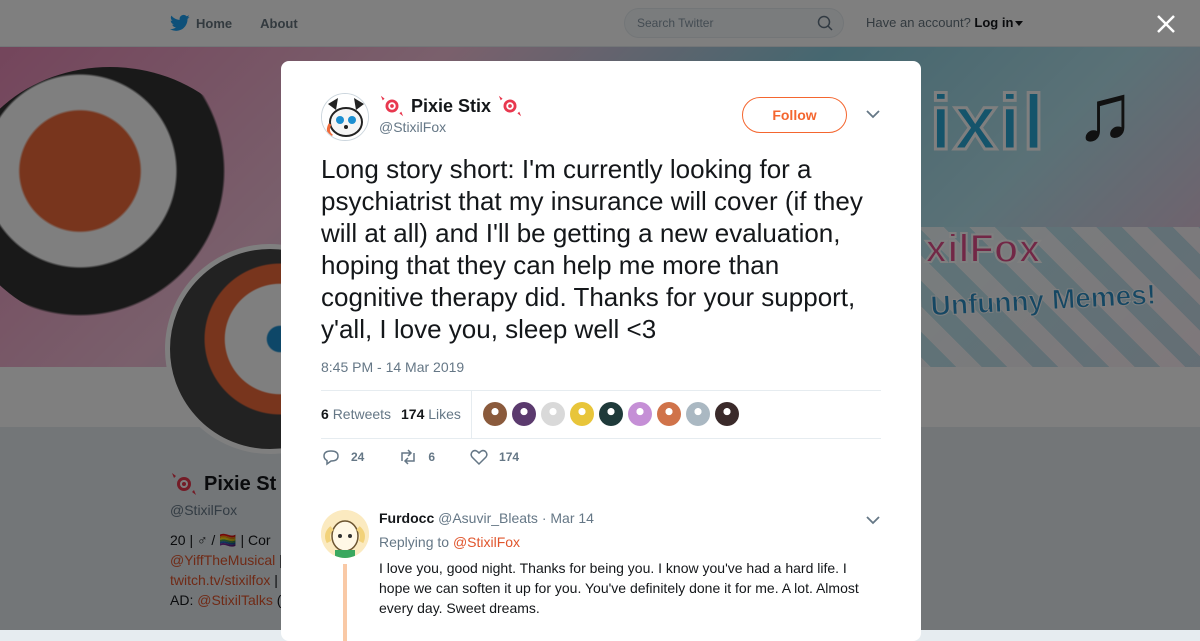 This screenshot has width=1200, height=641. I want to click on stats-divider, so click(471, 414).